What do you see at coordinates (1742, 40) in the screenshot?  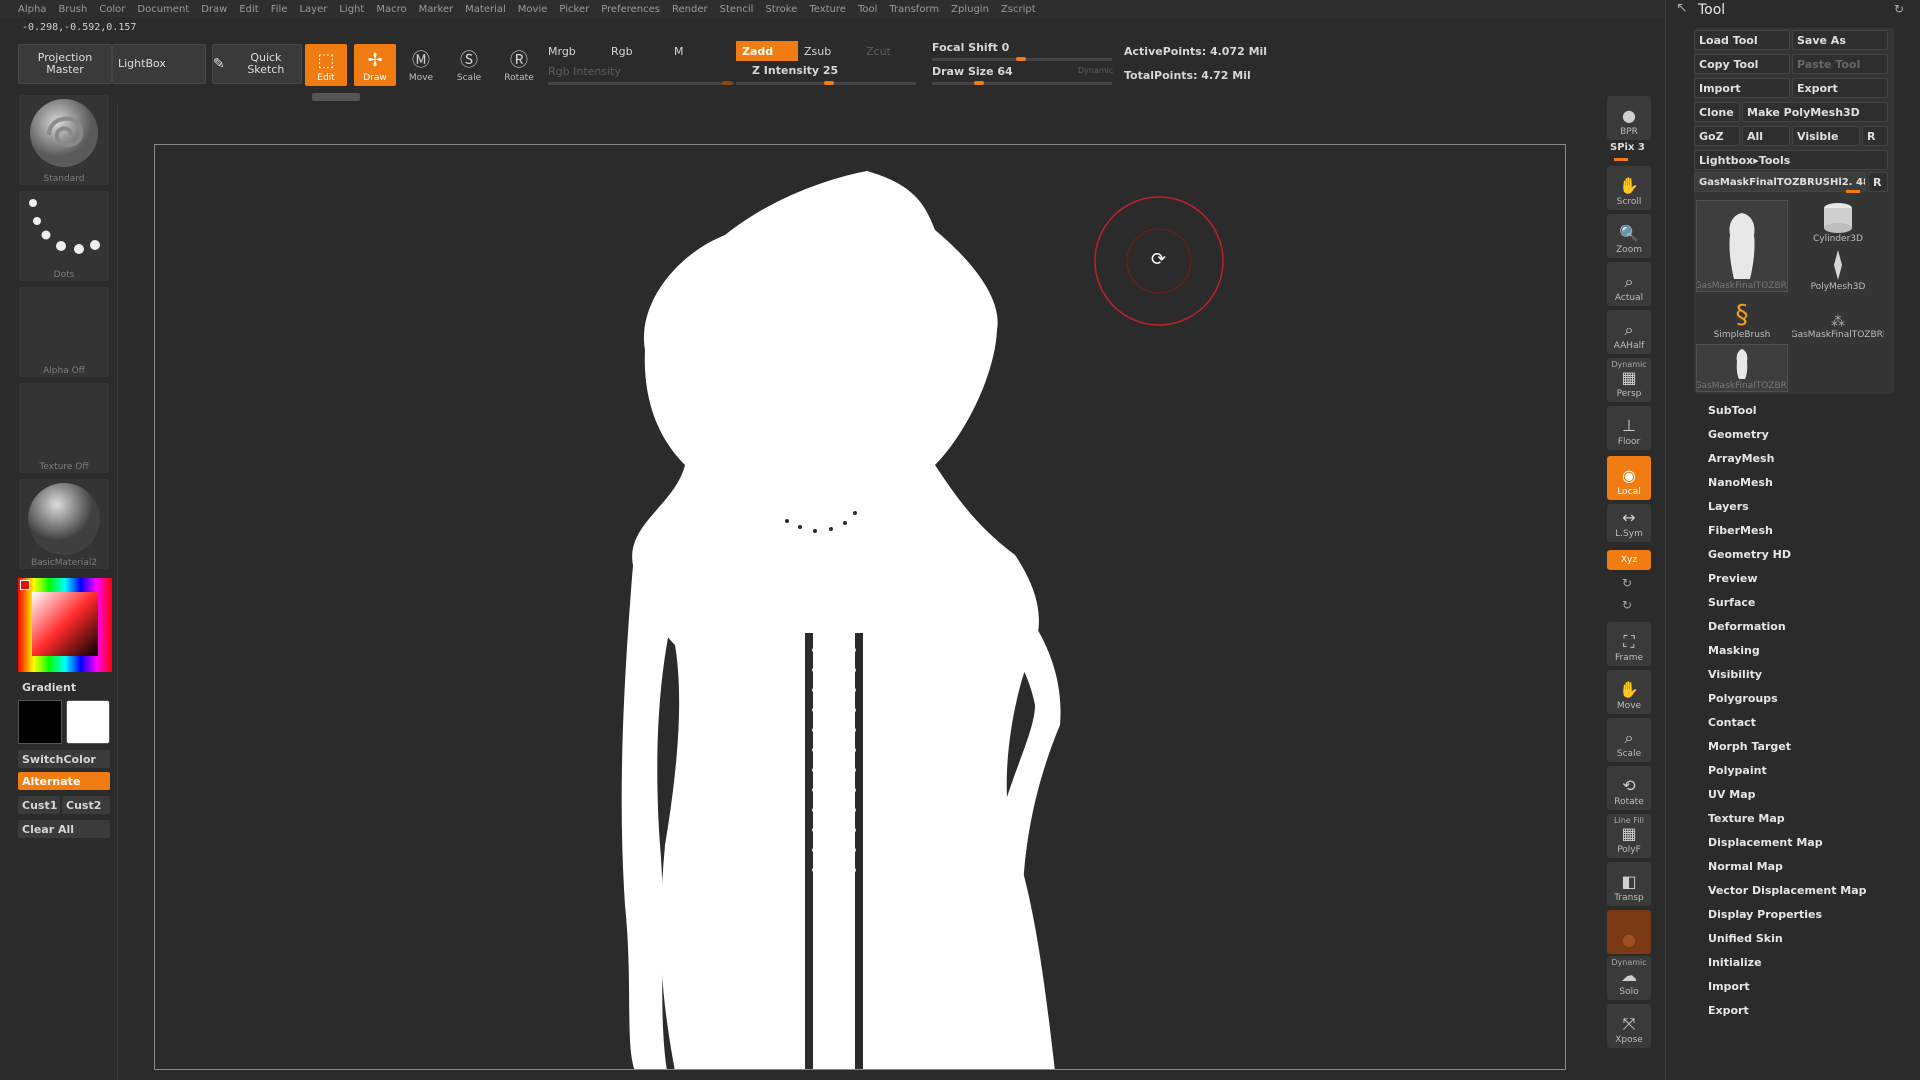 I see `load-tool-button: Load Tool` at bounding box center [1742, 40].